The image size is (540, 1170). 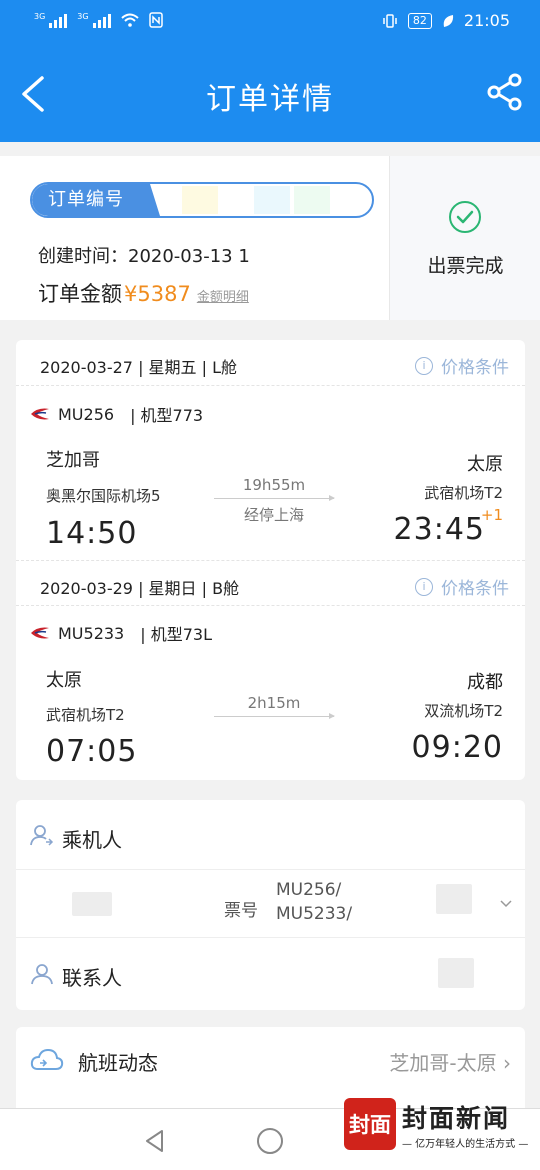 I want to click on passenger-icon, so click(x=42, y=835).